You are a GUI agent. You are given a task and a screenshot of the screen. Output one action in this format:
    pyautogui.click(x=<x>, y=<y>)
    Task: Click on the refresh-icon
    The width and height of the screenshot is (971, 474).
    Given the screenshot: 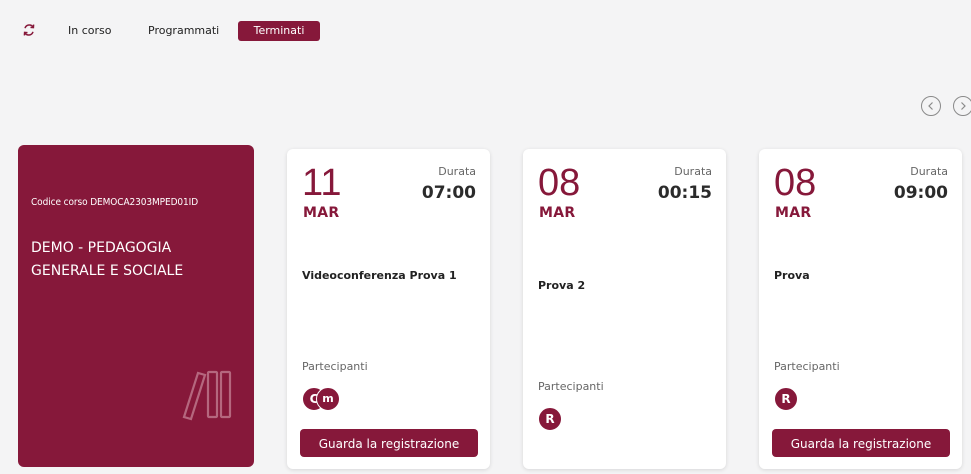 What is the action you would take?
    pyautogui.click(x=29, y=30)
    